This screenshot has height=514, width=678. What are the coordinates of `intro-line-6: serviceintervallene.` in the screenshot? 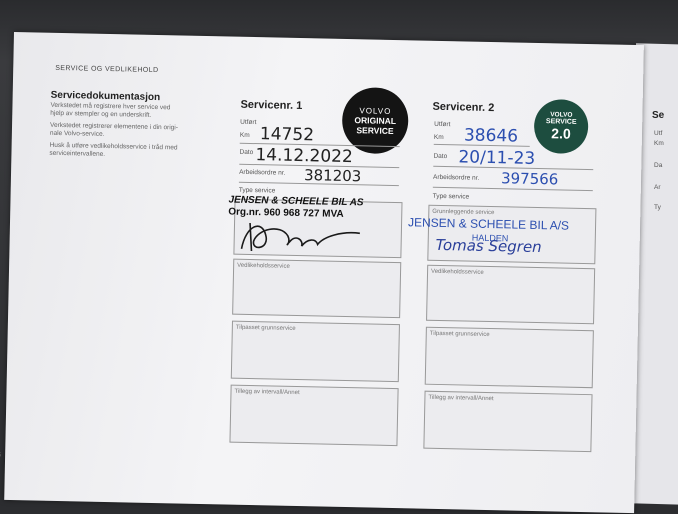 It's located at (77, 153).